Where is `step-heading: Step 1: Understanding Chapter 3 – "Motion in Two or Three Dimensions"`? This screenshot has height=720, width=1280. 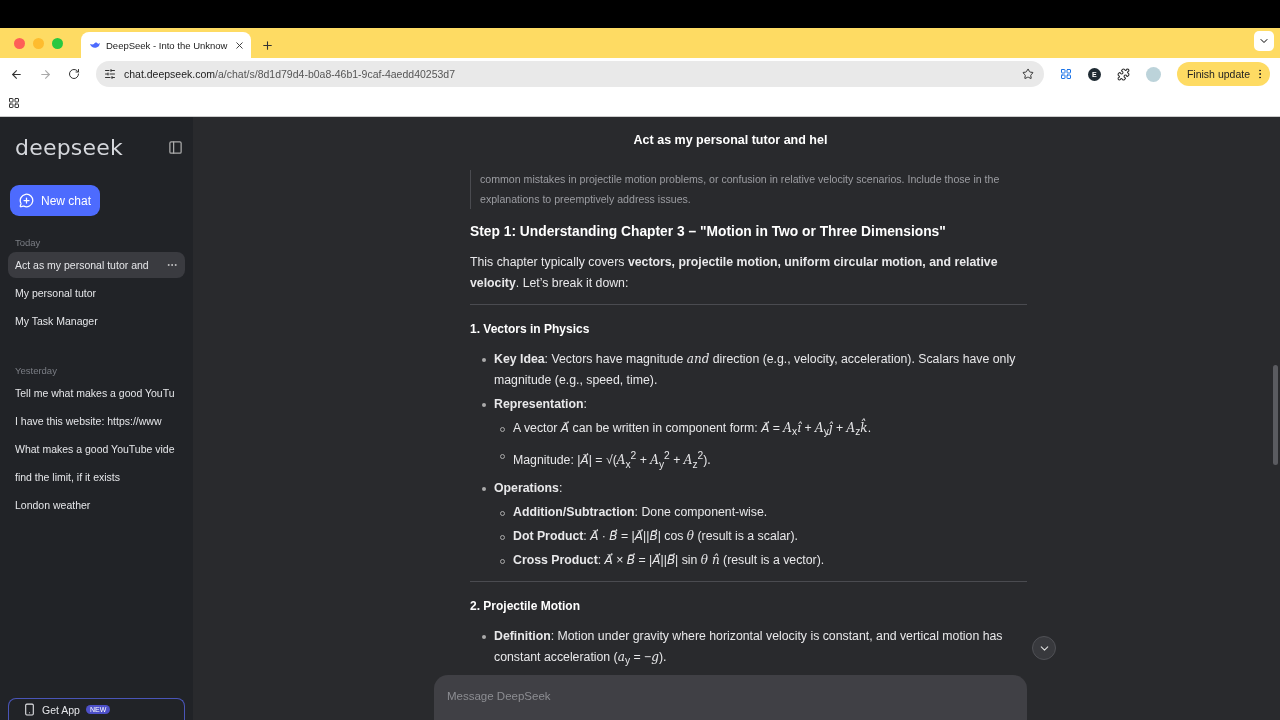 step-heading: Step 1: Understanding Chapter 3 – "Motion in Two or Three Dimensions" is located at coordinates (708, 232).